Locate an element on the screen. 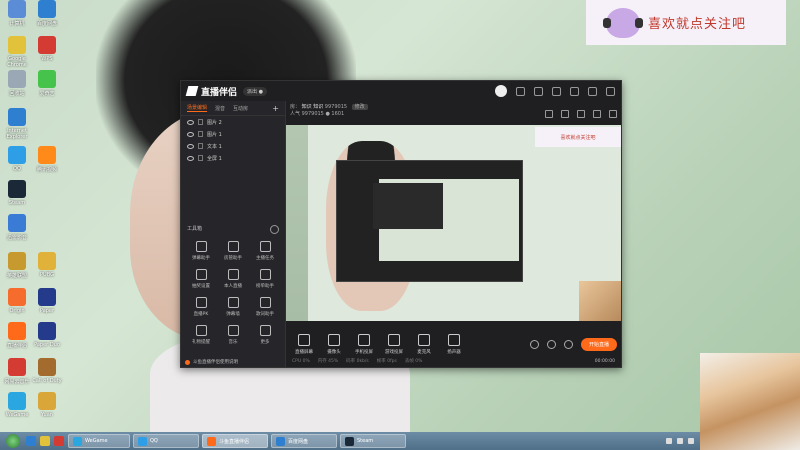 The image size is (800, 450). settings-icon is located at coordinates (556, 91).